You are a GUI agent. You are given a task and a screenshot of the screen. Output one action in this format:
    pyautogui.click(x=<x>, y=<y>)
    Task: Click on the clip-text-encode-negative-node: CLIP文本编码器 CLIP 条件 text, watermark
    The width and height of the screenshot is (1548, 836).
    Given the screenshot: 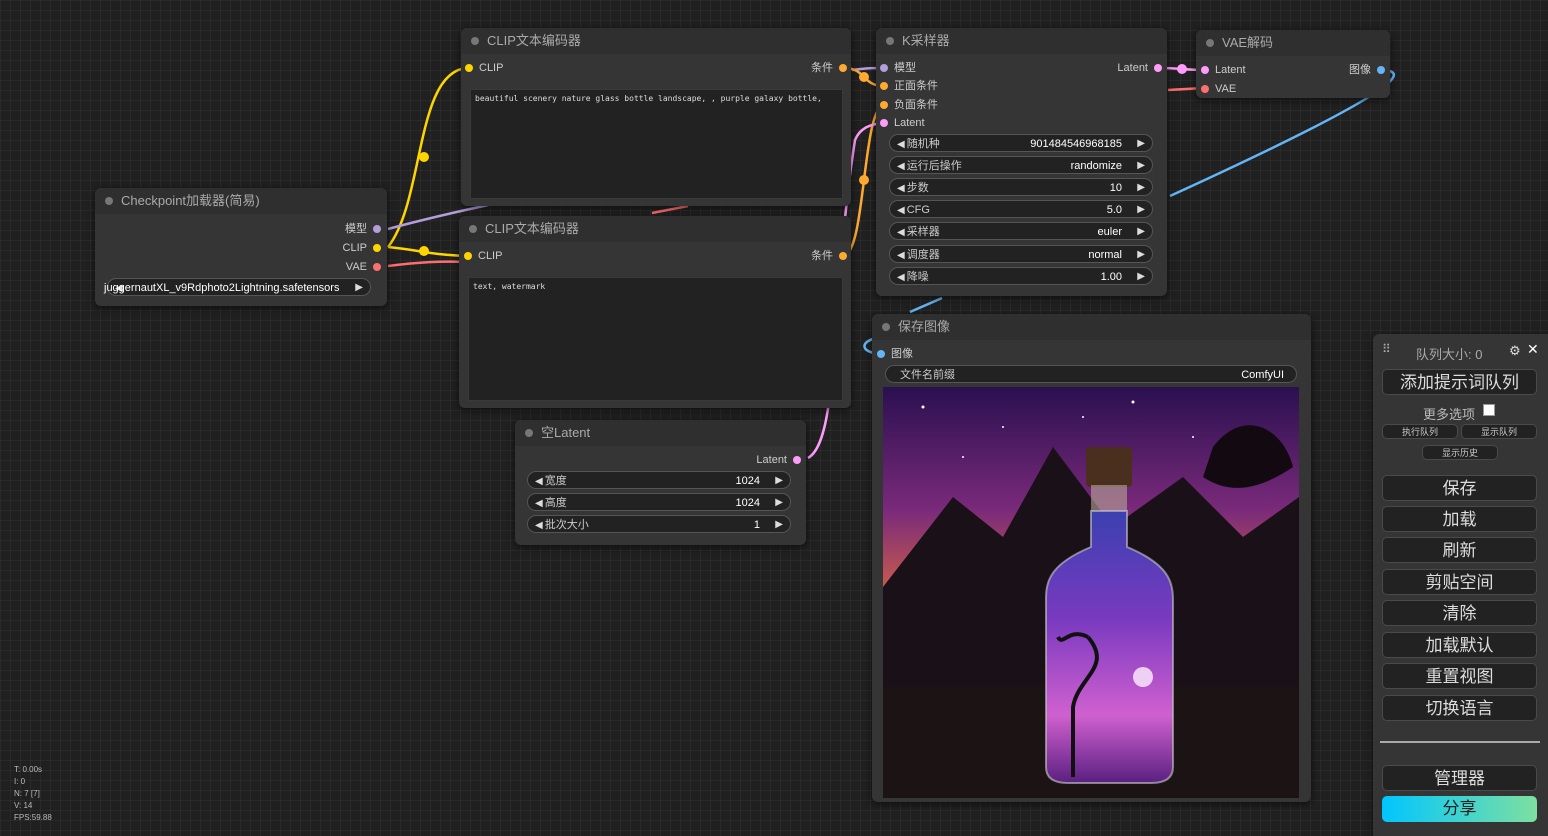 What is the action you would take?
    pyautogui.click(x=655, y=312)
    